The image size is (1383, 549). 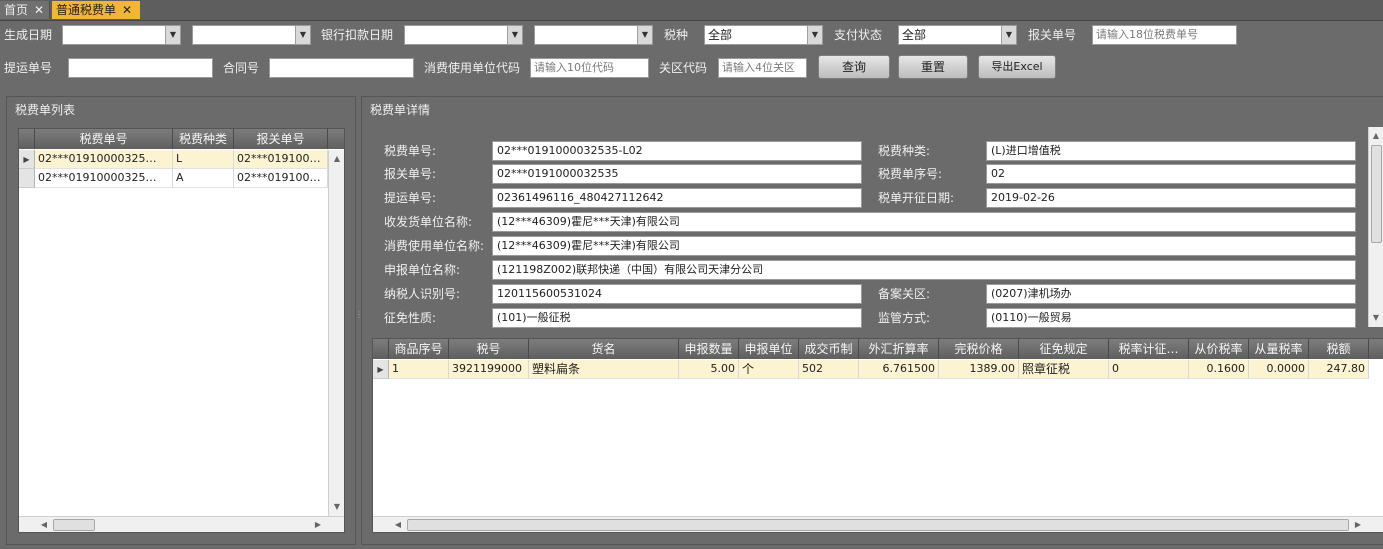 I want to click on column-header: 完税价格, so click(x=979, y=349).